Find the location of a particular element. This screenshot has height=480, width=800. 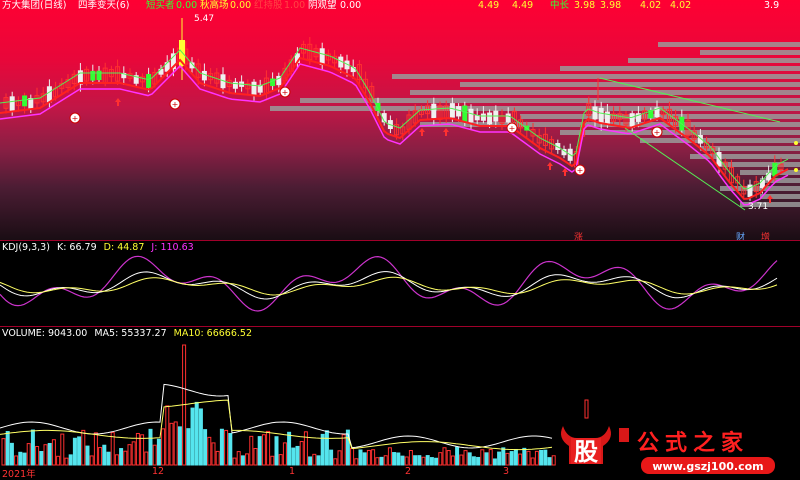

date-label-1: 12 is located at coordinates (158, 471).